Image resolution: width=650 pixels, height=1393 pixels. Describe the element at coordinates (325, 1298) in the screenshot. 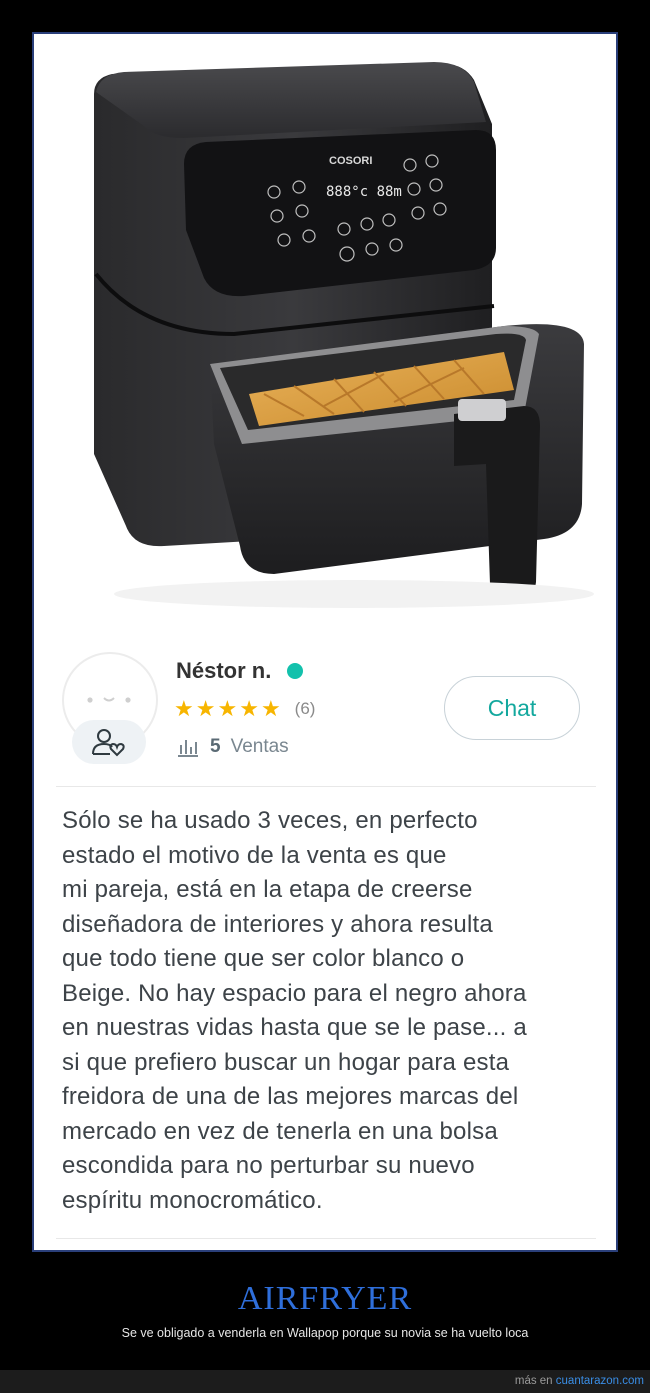

I see `caption-title: AIRFRYER` at that location.